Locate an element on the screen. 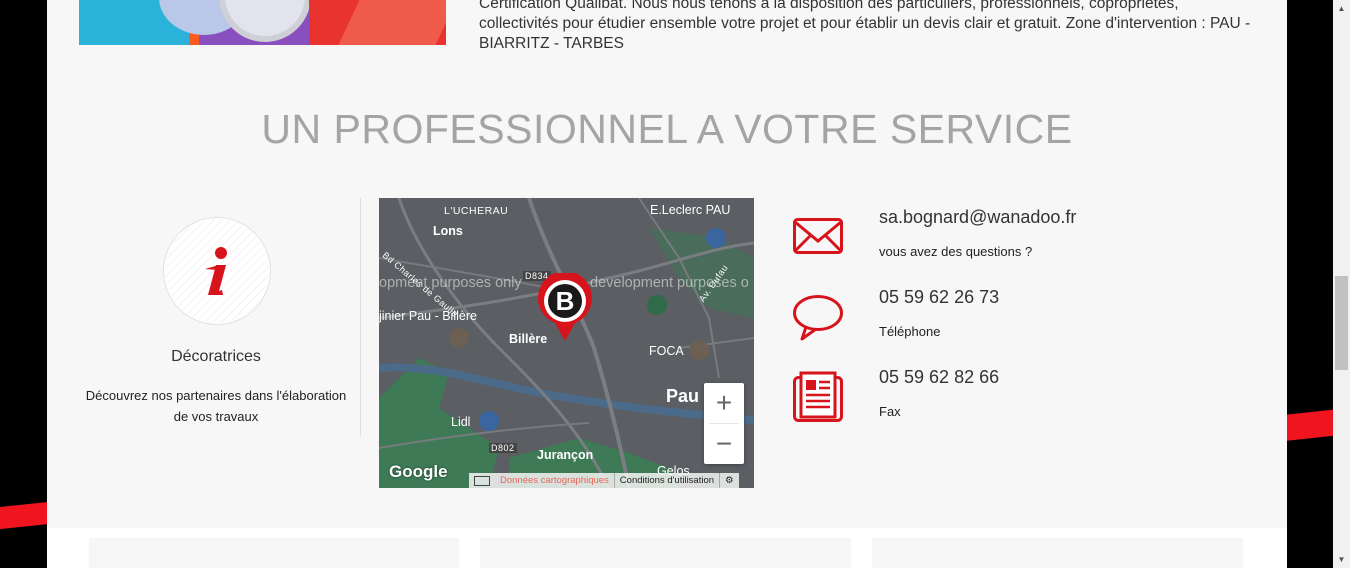 The image size is (1350, 568). keyboard-shortcuts-icon is located at coordinates (482, 480).